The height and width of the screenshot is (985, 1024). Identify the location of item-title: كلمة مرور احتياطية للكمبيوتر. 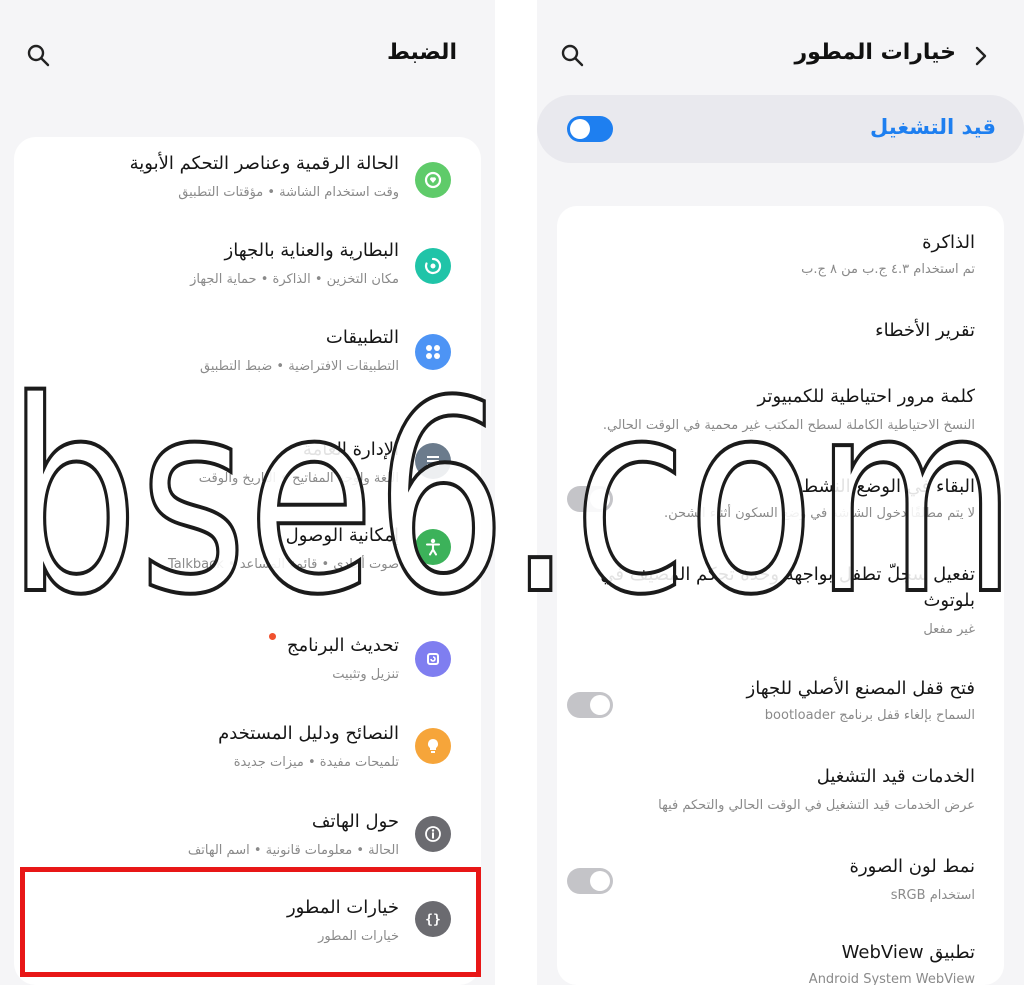
(866, 396).